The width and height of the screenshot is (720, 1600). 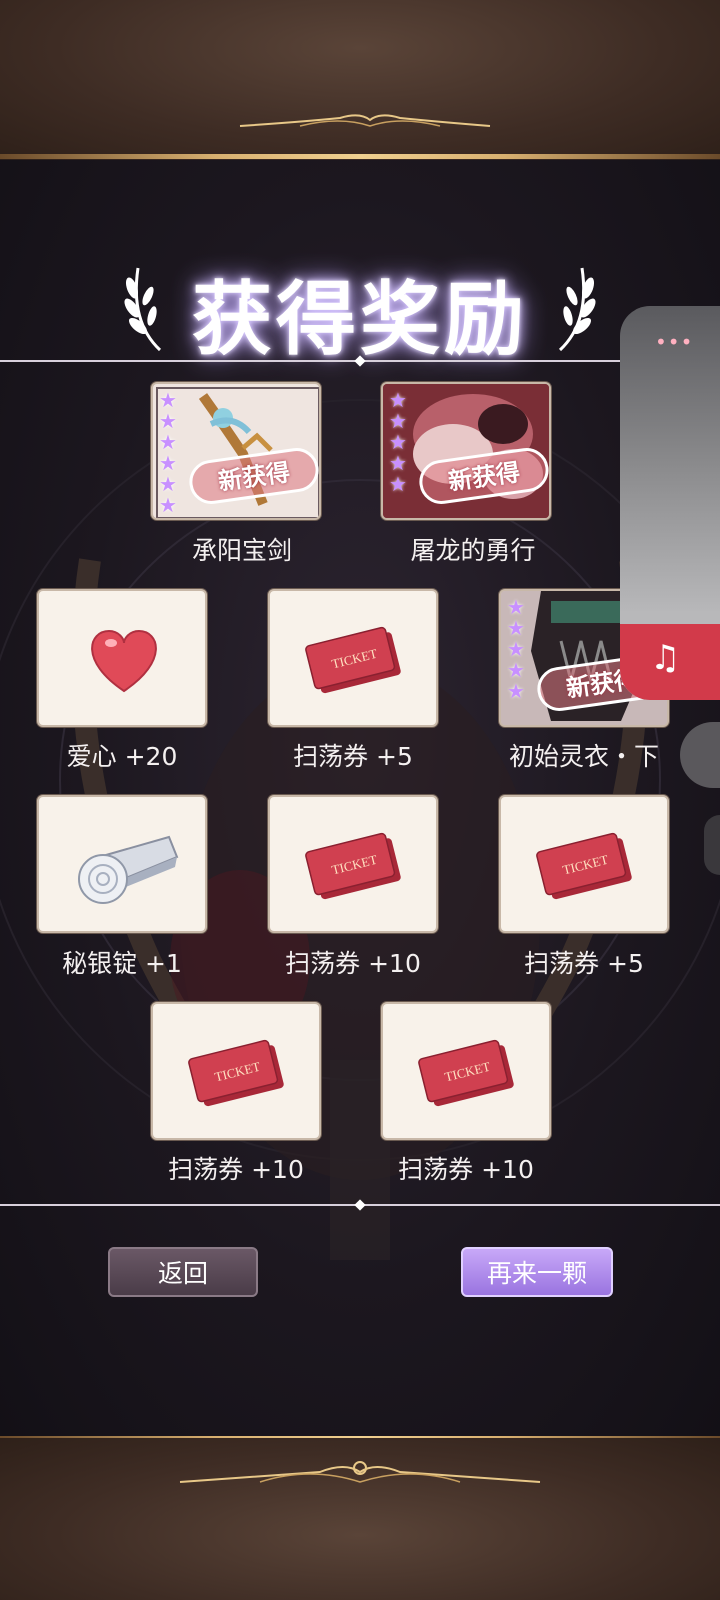 I want to click on music-toggle: ♫, so click(x=670, y=662).